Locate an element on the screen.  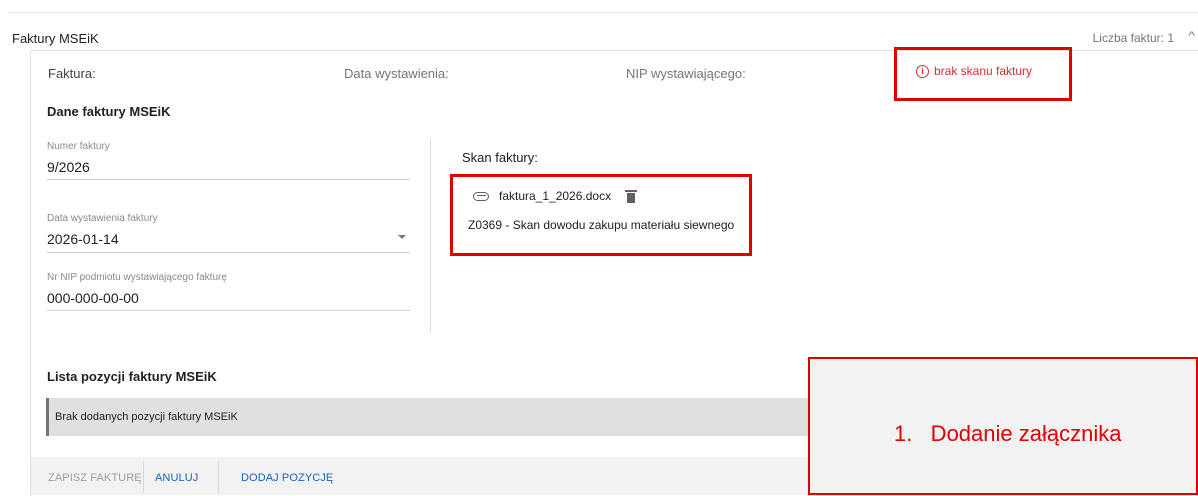
dropdown-arrow-icon is located at coordinates (402, 237).